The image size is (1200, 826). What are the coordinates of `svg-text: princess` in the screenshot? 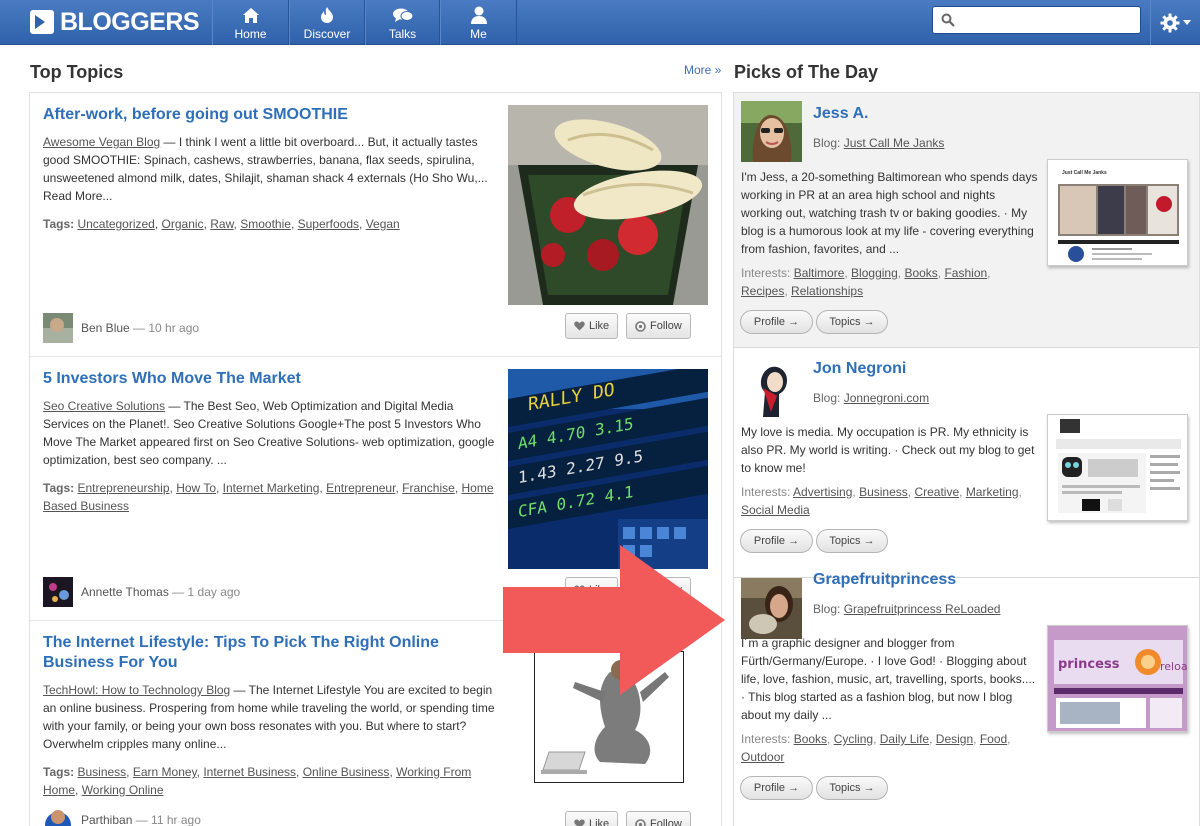 It's located at (1089, 664).